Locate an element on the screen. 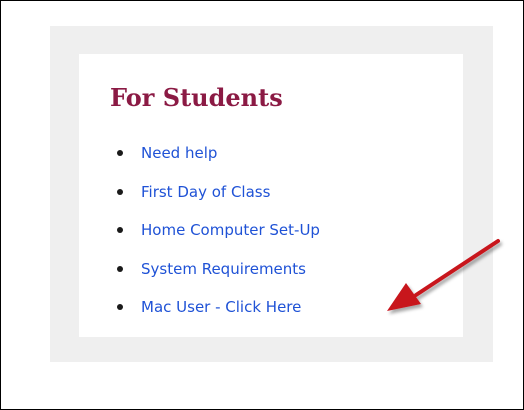  arrow-head is located at coordinates (404, 297).